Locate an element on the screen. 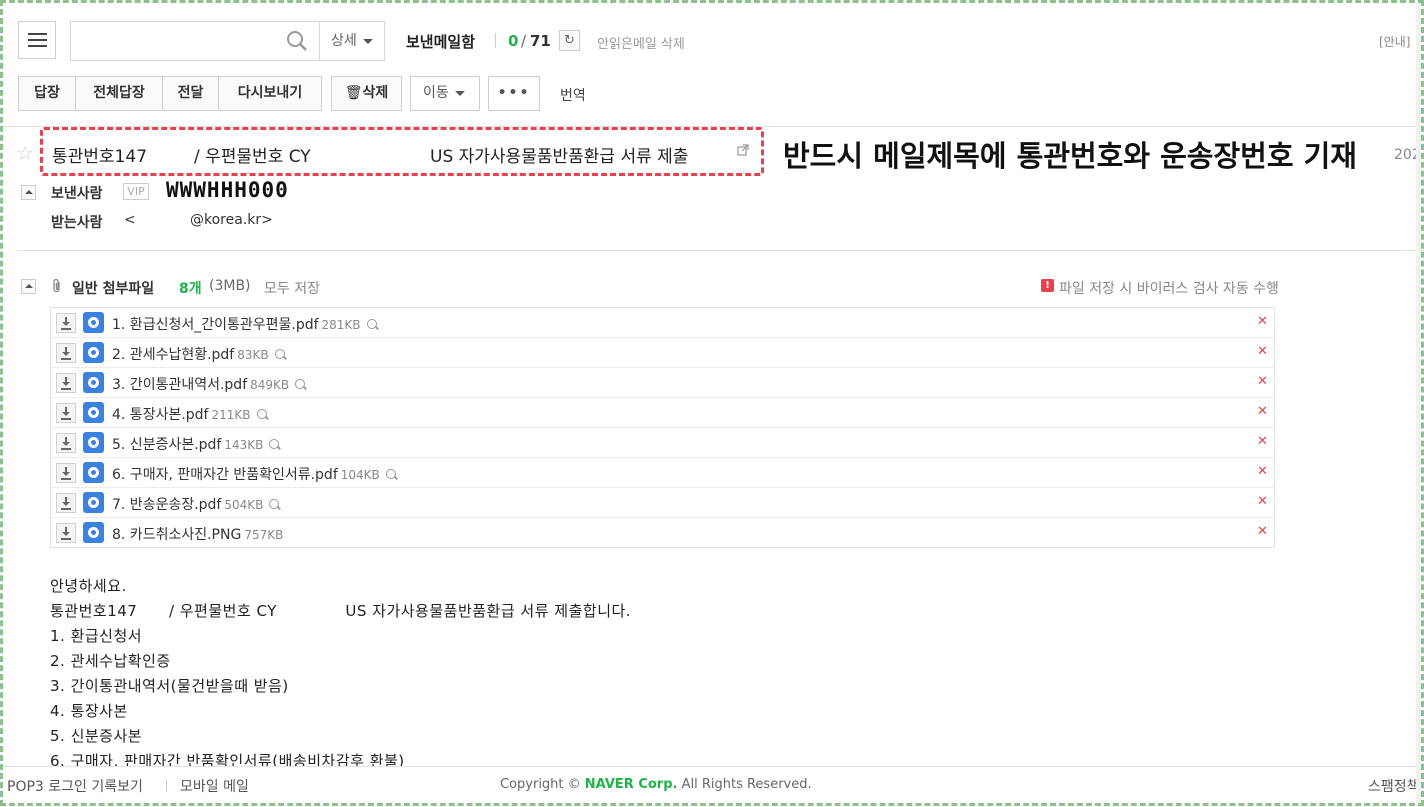  copyright-prefix: Copyright © is located at coordinates (542, 784).